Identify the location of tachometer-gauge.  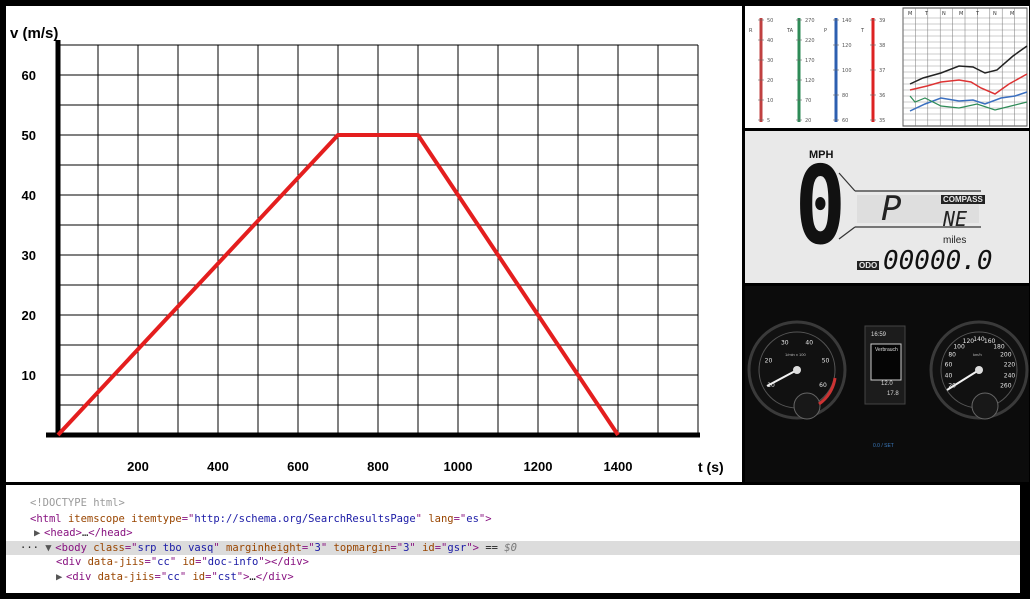
(797, 370).